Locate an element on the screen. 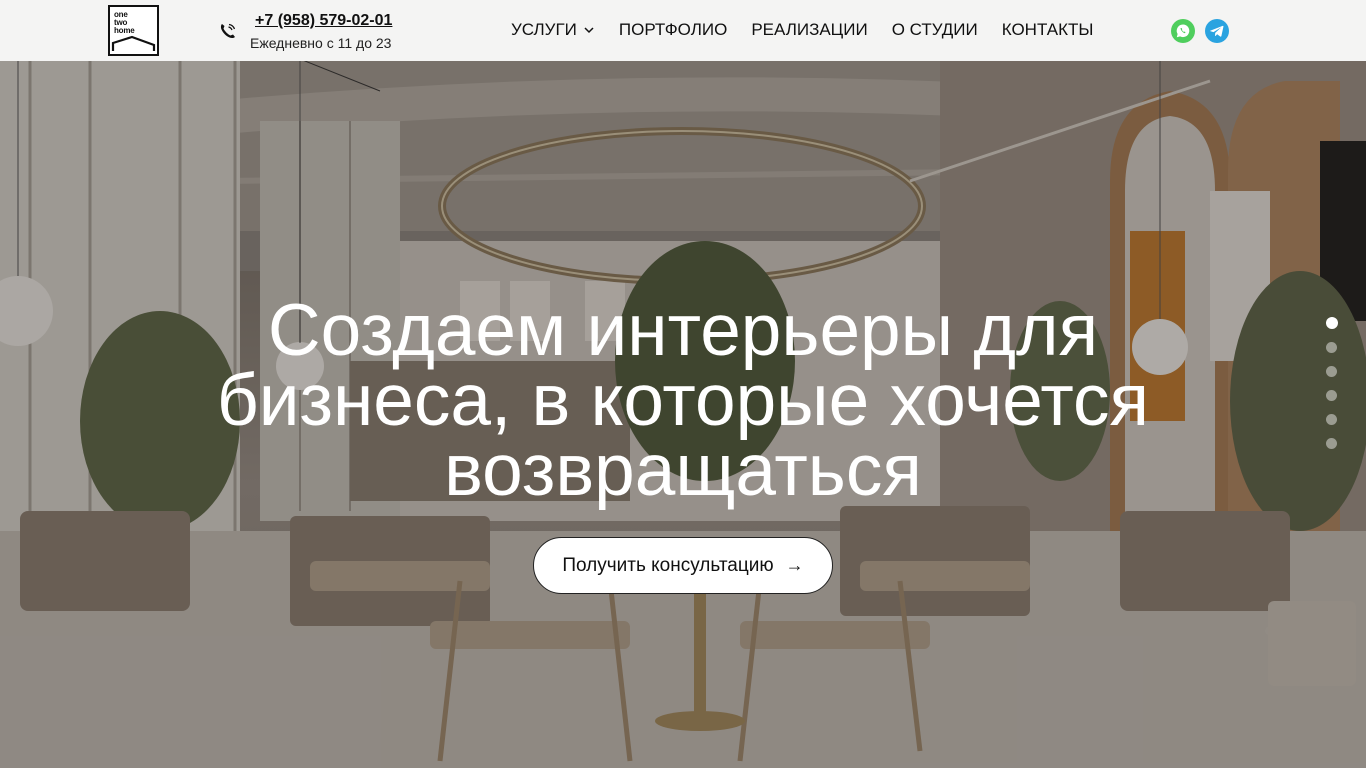 Image resolution: width=1366 pixels, height=768 pixels. hero-title-line-2: бизнеса, в которые хочется is located at coordinates (683, 400).